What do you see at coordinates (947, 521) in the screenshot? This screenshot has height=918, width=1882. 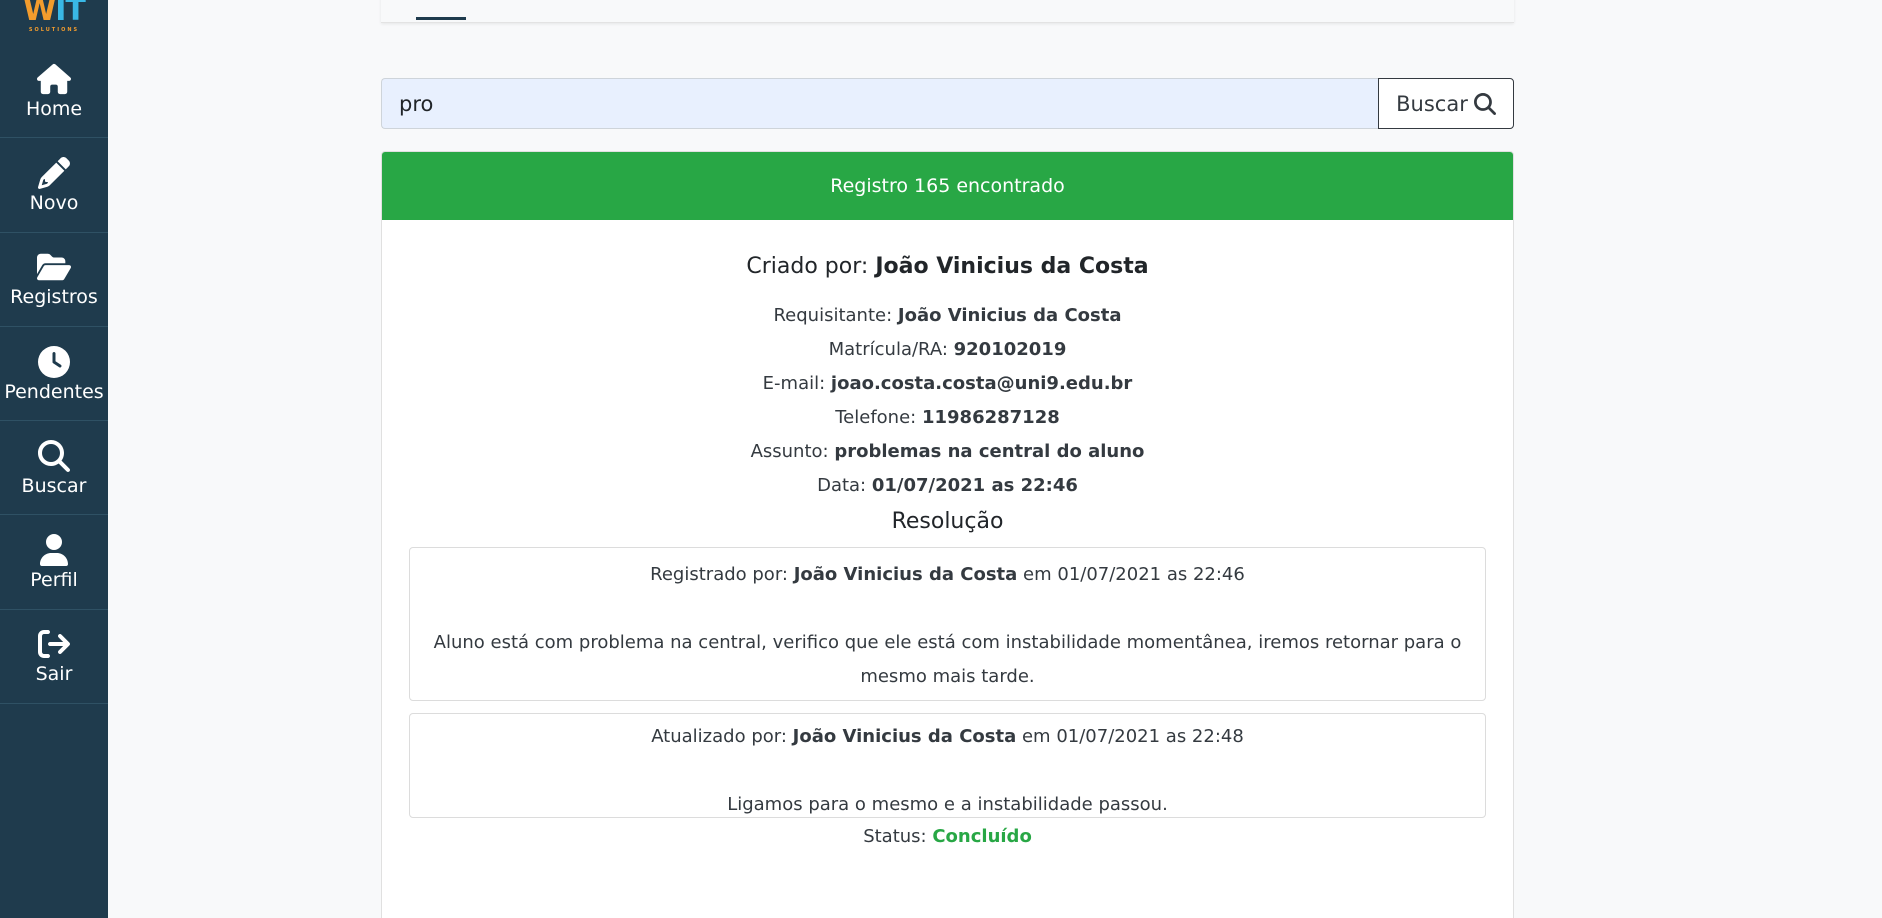 I see `resolution-title: Resolução` at bounding box center [947, 521].